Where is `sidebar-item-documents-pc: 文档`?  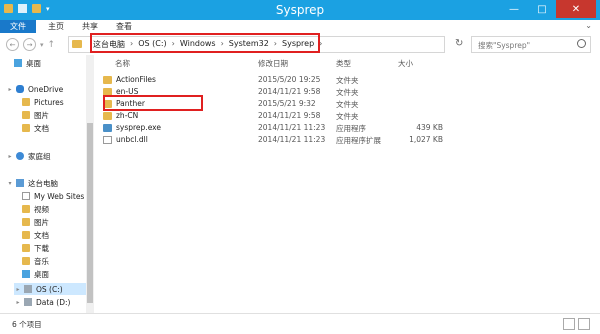 sidebar-item-documents-pc: 文档 is located at coordinates (35, 235).